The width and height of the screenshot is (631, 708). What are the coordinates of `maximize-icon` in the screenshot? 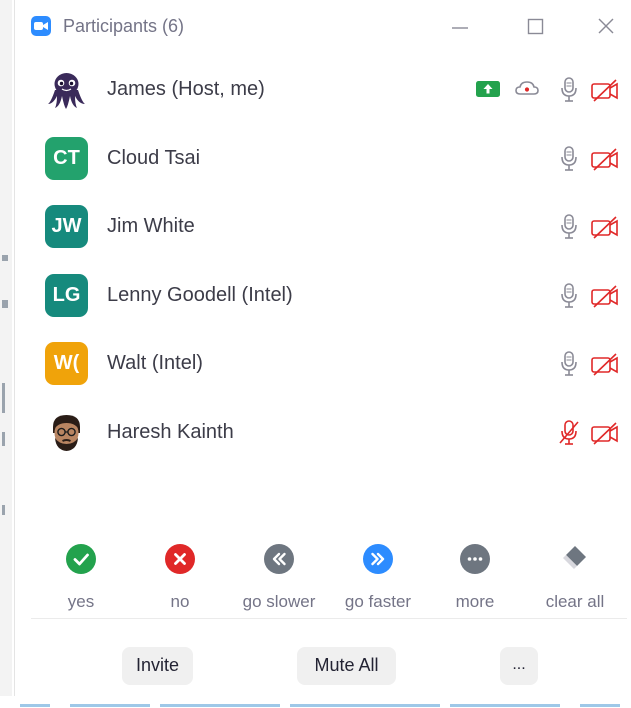 It's located at (535, 26).